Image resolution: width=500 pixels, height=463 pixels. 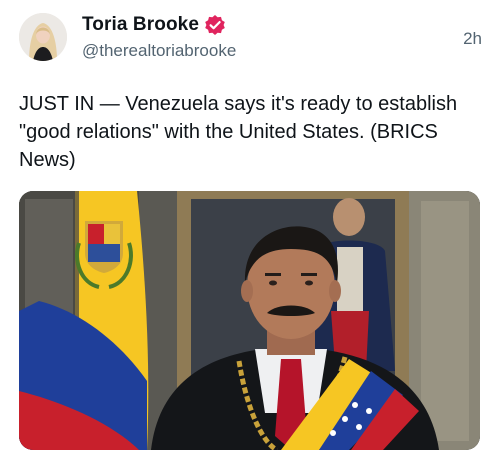 I want to click on author-name-row: Toria Brooke, so click(x=154, y=25).